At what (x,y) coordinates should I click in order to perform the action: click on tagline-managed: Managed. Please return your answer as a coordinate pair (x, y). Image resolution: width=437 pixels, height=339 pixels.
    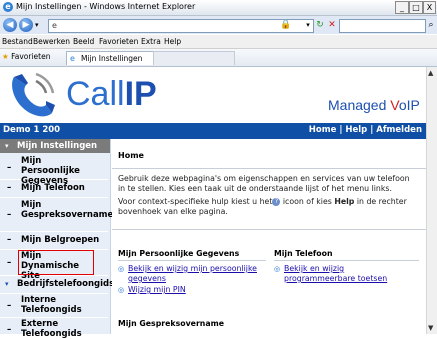
    Looking at the image, I should click on (359, 105).